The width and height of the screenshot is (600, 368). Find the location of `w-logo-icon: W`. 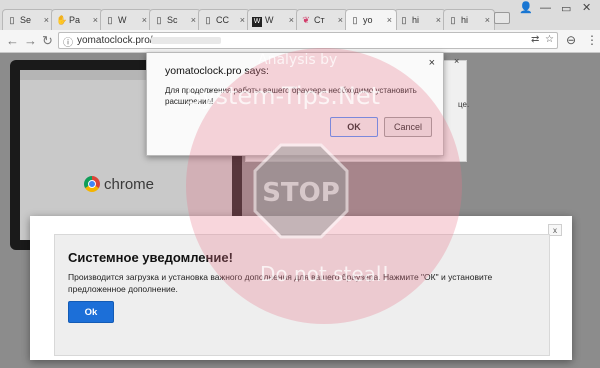

w-logo-icon: W is located at coordinates (257, 22).